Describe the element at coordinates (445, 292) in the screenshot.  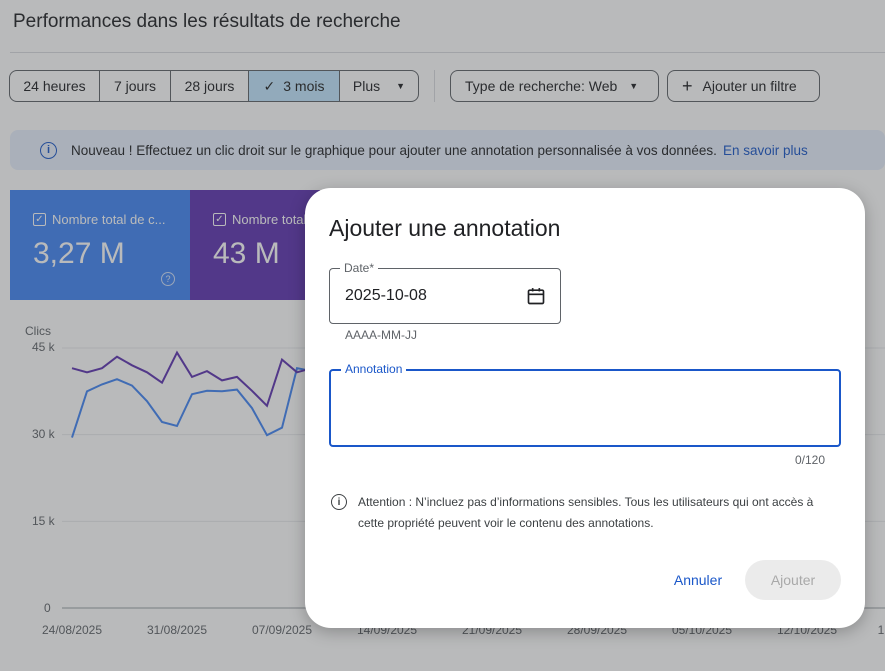
I see `date-field: Date* 2025-10-08` at that location.